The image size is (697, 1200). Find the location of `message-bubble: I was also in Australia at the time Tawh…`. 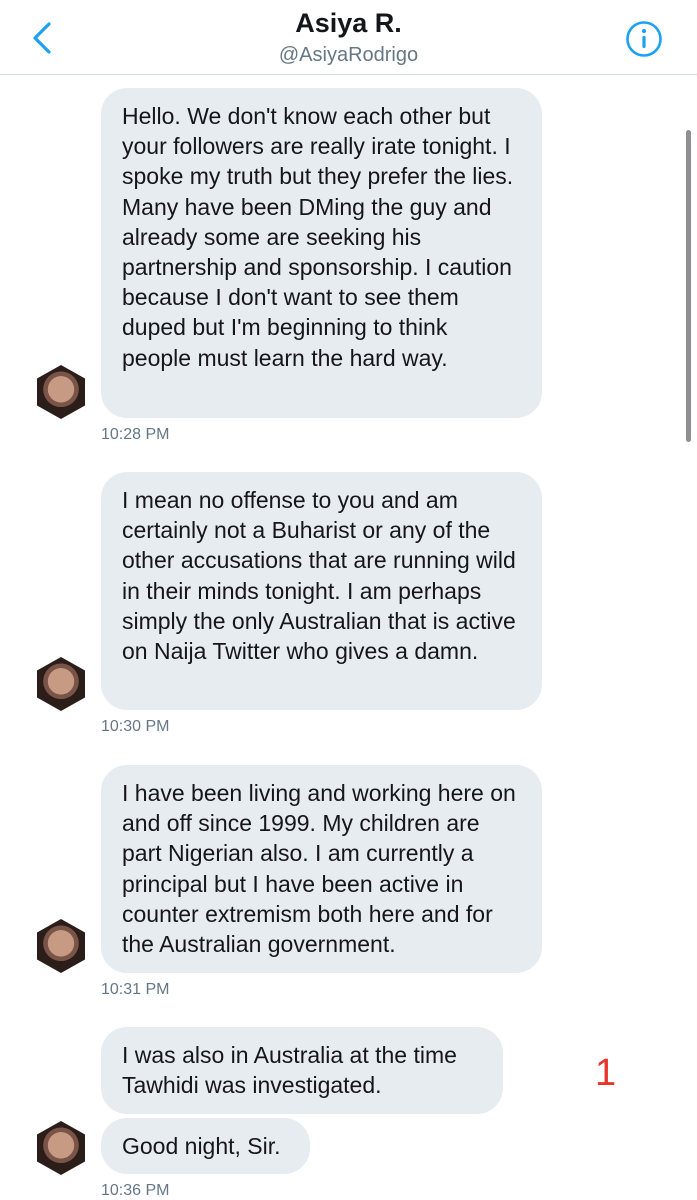

message-bubble: I was also in Australia at the time Tawh… is located at coordinates (302, 1070).